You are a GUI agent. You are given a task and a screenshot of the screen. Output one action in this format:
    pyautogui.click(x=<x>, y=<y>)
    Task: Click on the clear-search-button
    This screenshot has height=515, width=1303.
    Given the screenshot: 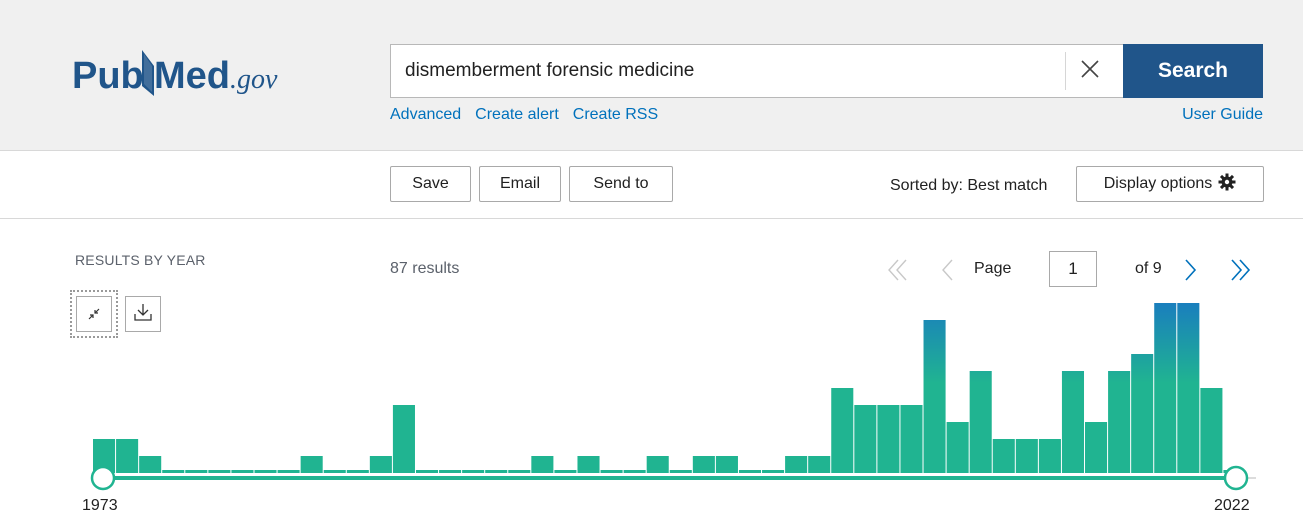 What is the action you would take?
    pyautogui.click(x=1089, y=71)
    